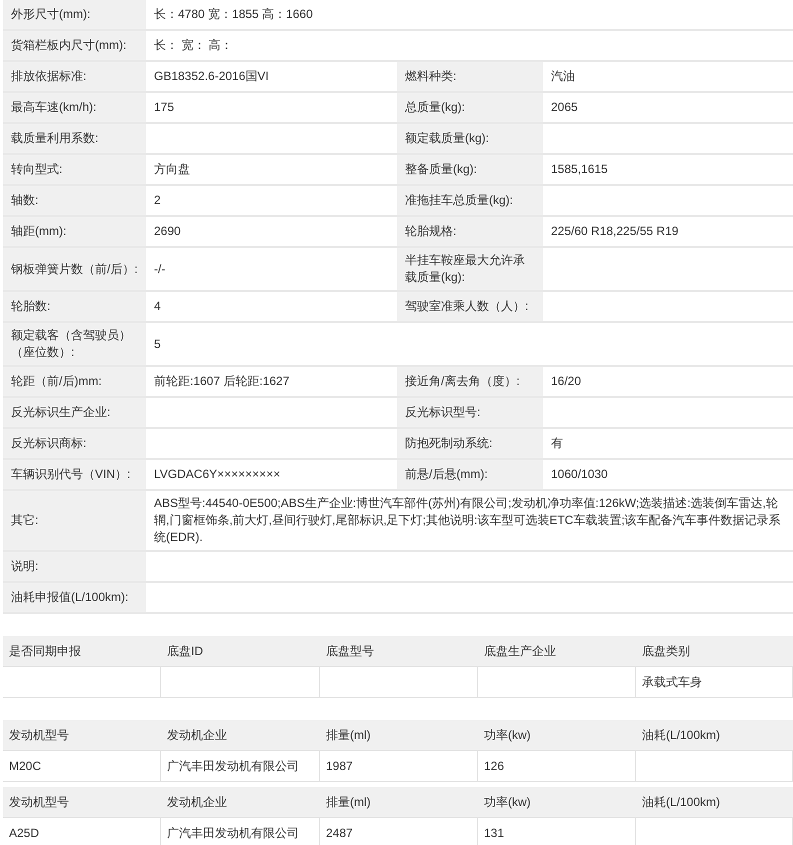 The height and width of the screenshot is (845, 793). I want to click on field-value: 1585,1615, so click(579, 169).